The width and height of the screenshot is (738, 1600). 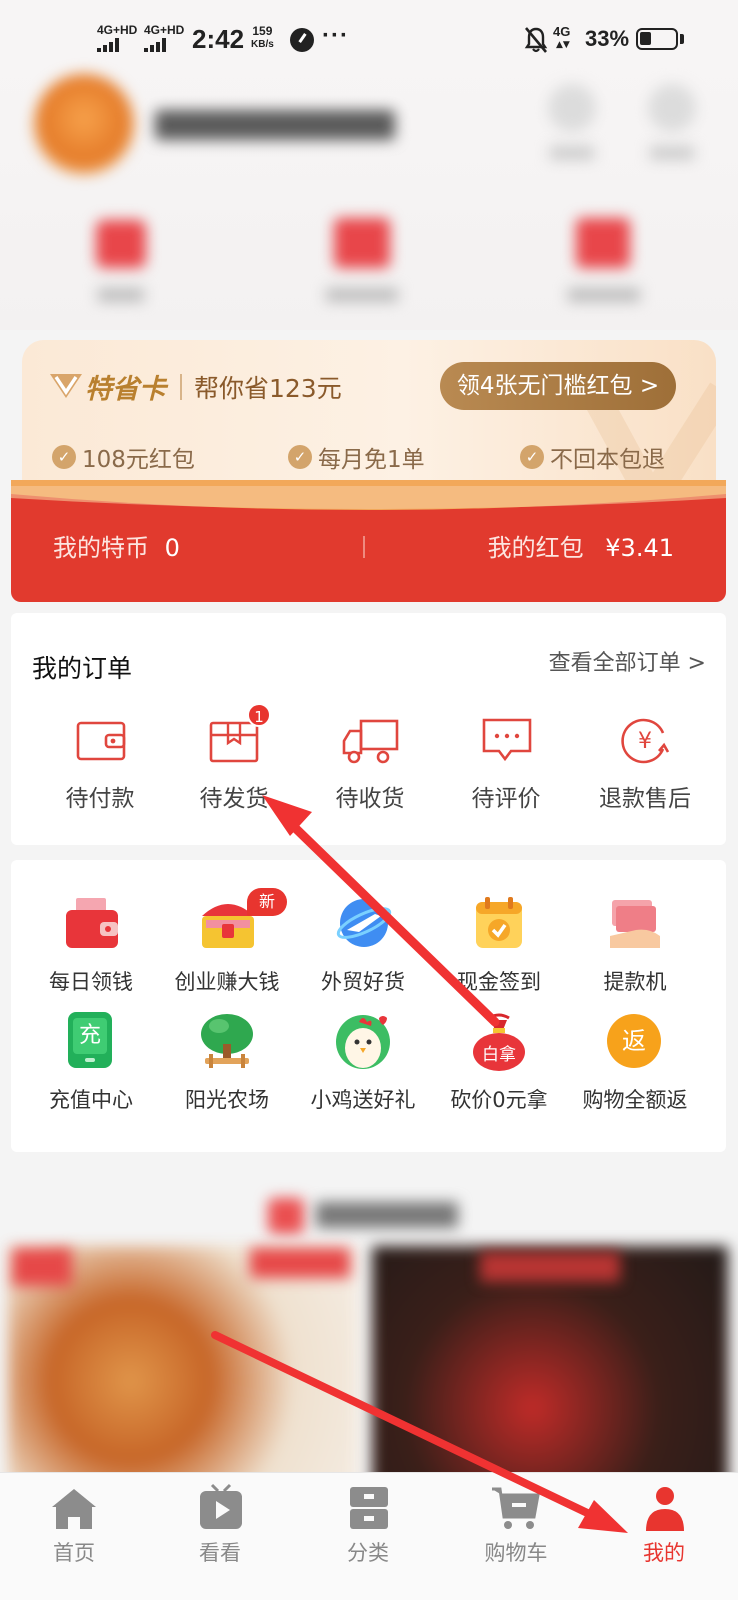 What do you see at coordinates (363, 1100) in the screenshot?
I see `service-label: 小鸡送好礼` at bounding box center [363, 1100].